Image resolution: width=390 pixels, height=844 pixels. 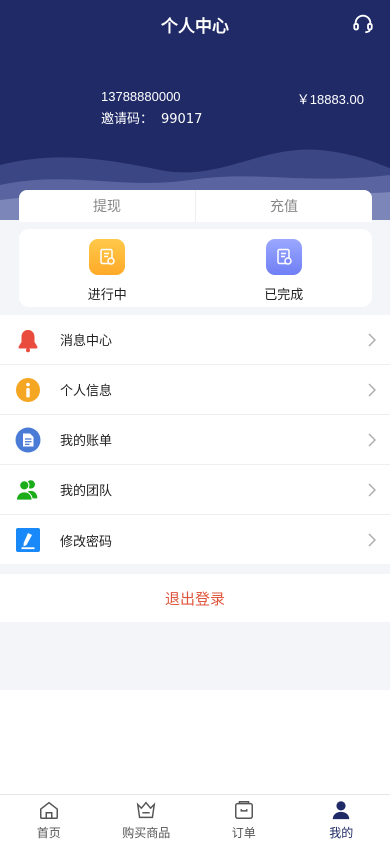 I want to click on wallet-icon, so click(x=243, y=809).